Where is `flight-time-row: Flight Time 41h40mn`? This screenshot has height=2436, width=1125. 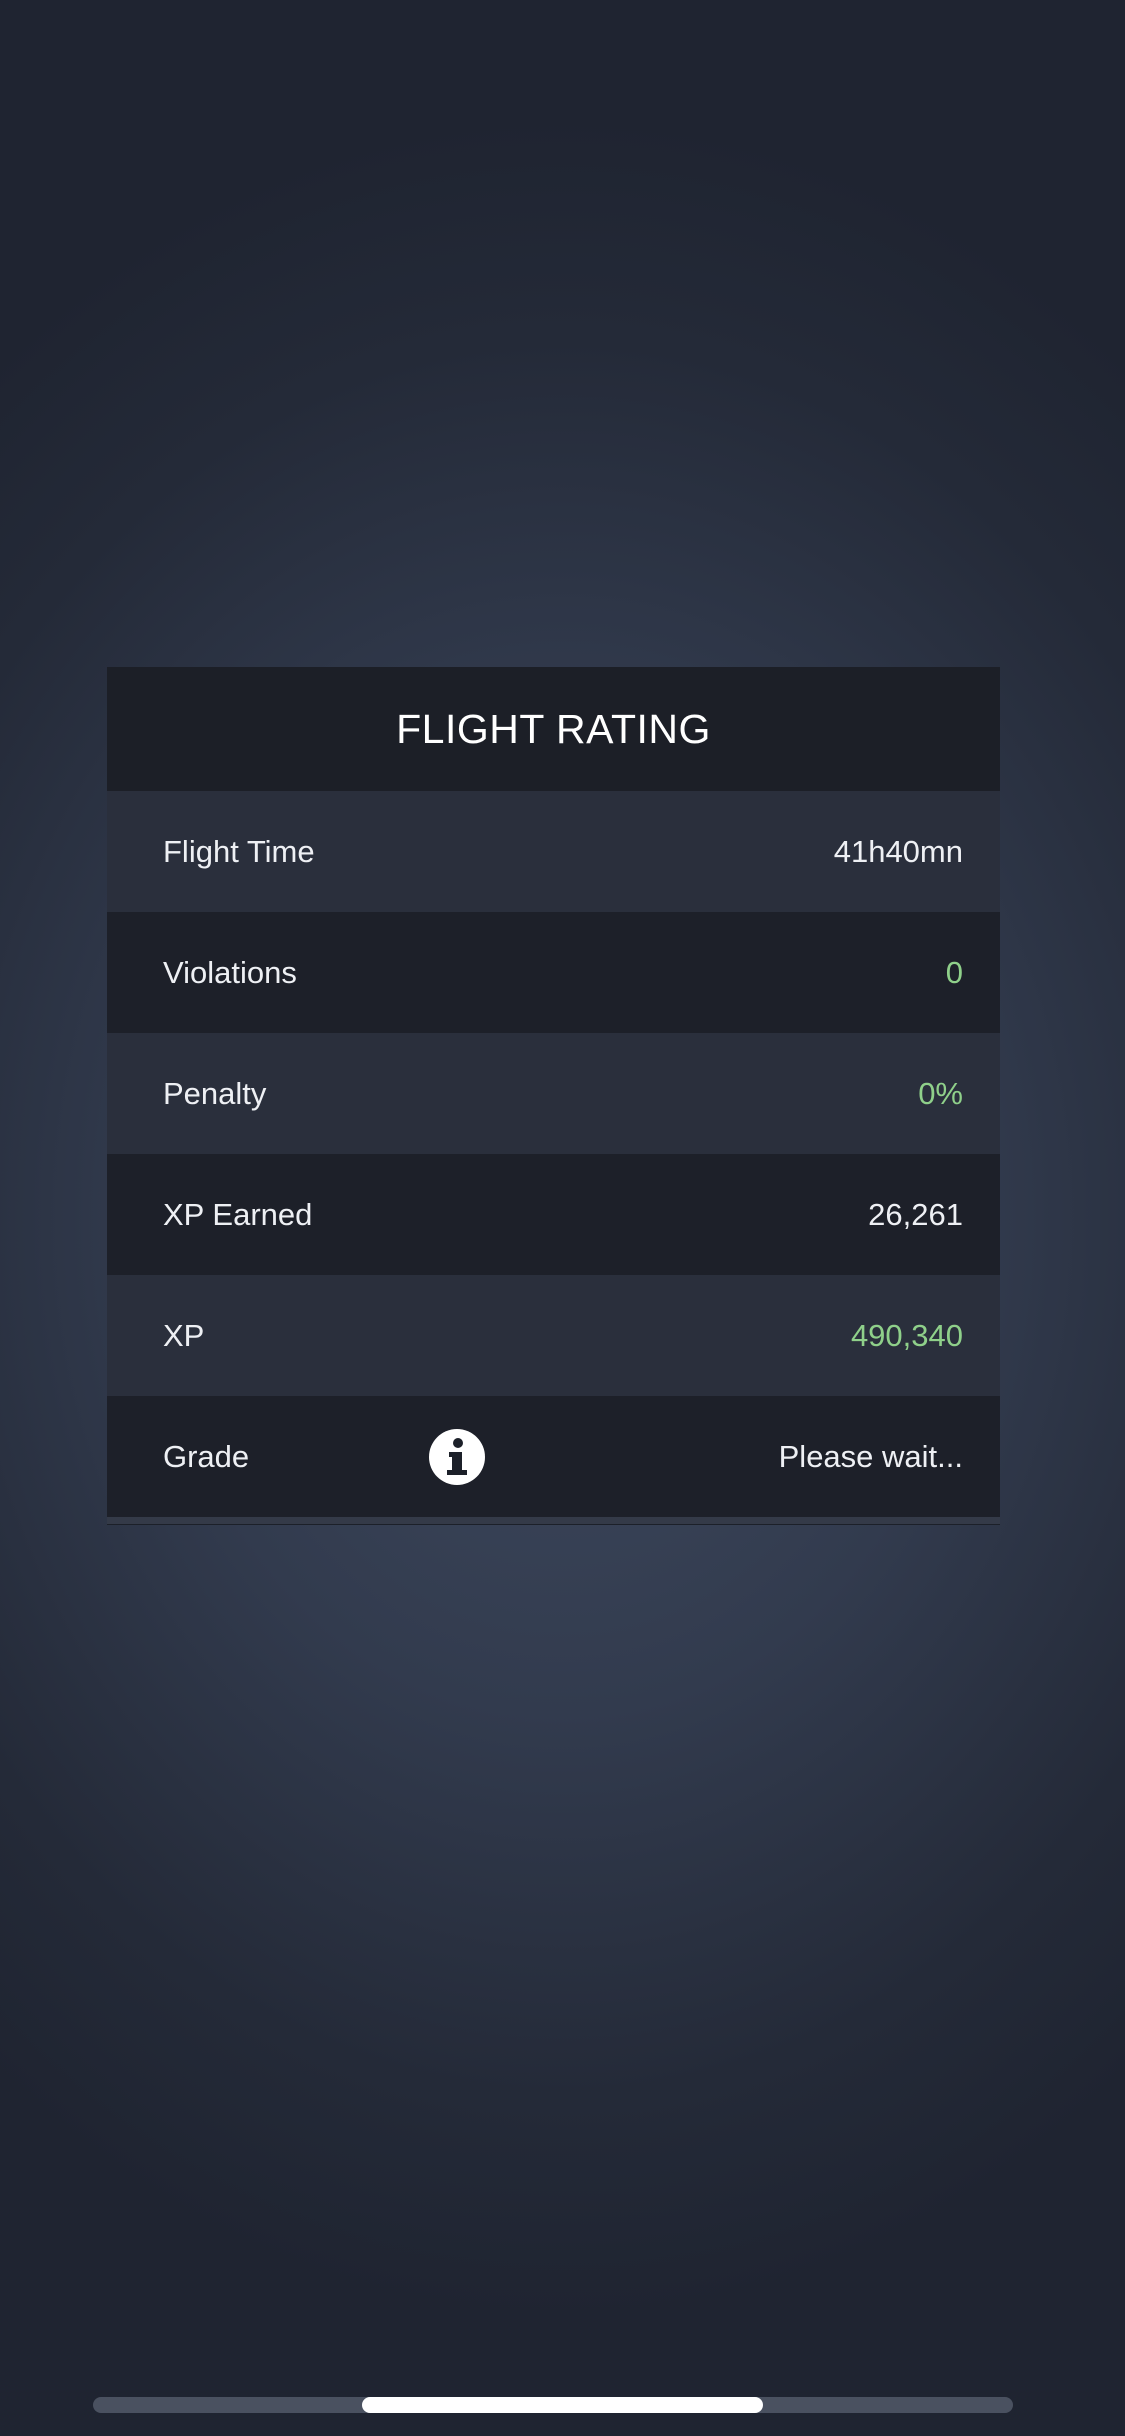 flight-time-row: Flight Time 41h40mn is located at coordinates (553, 851).